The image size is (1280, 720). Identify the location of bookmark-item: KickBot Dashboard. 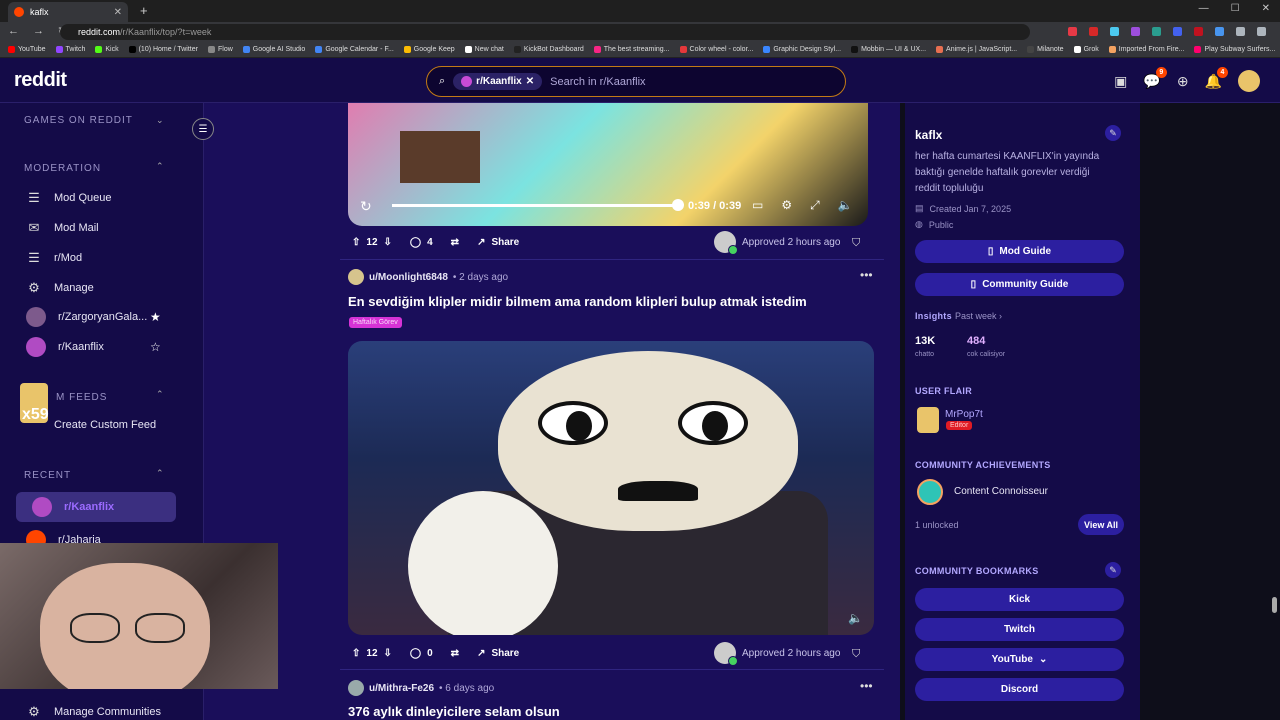
(548, 49).